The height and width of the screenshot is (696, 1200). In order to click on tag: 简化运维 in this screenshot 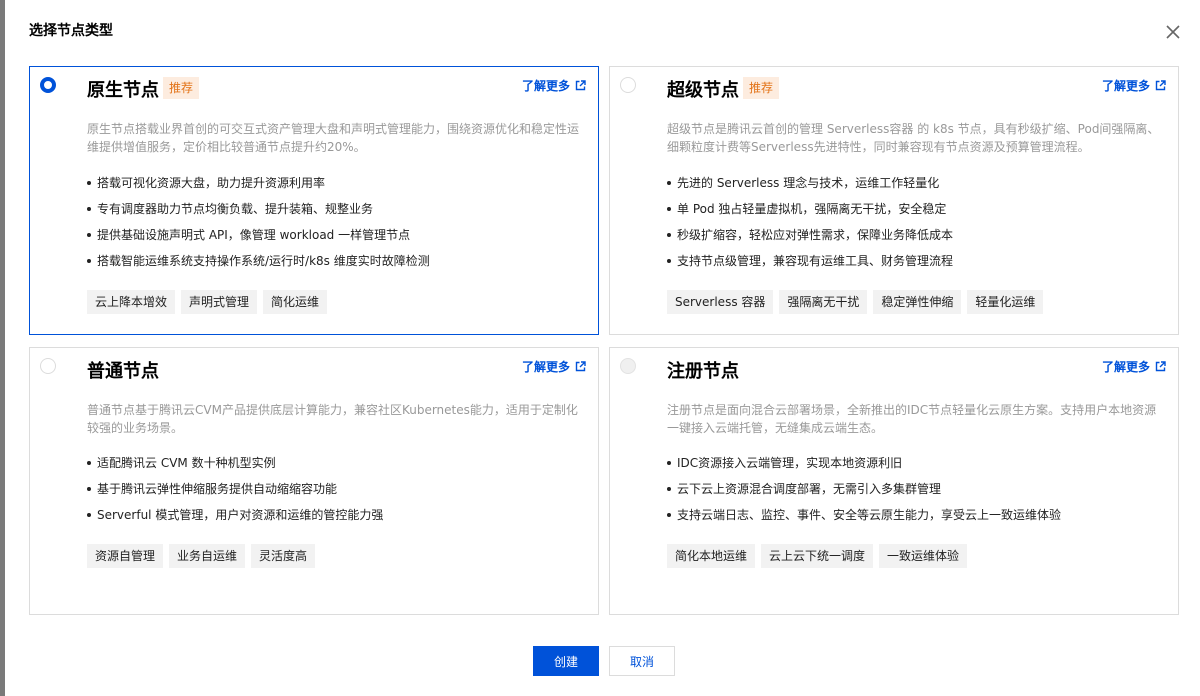, I will do `click(295, 302)`.